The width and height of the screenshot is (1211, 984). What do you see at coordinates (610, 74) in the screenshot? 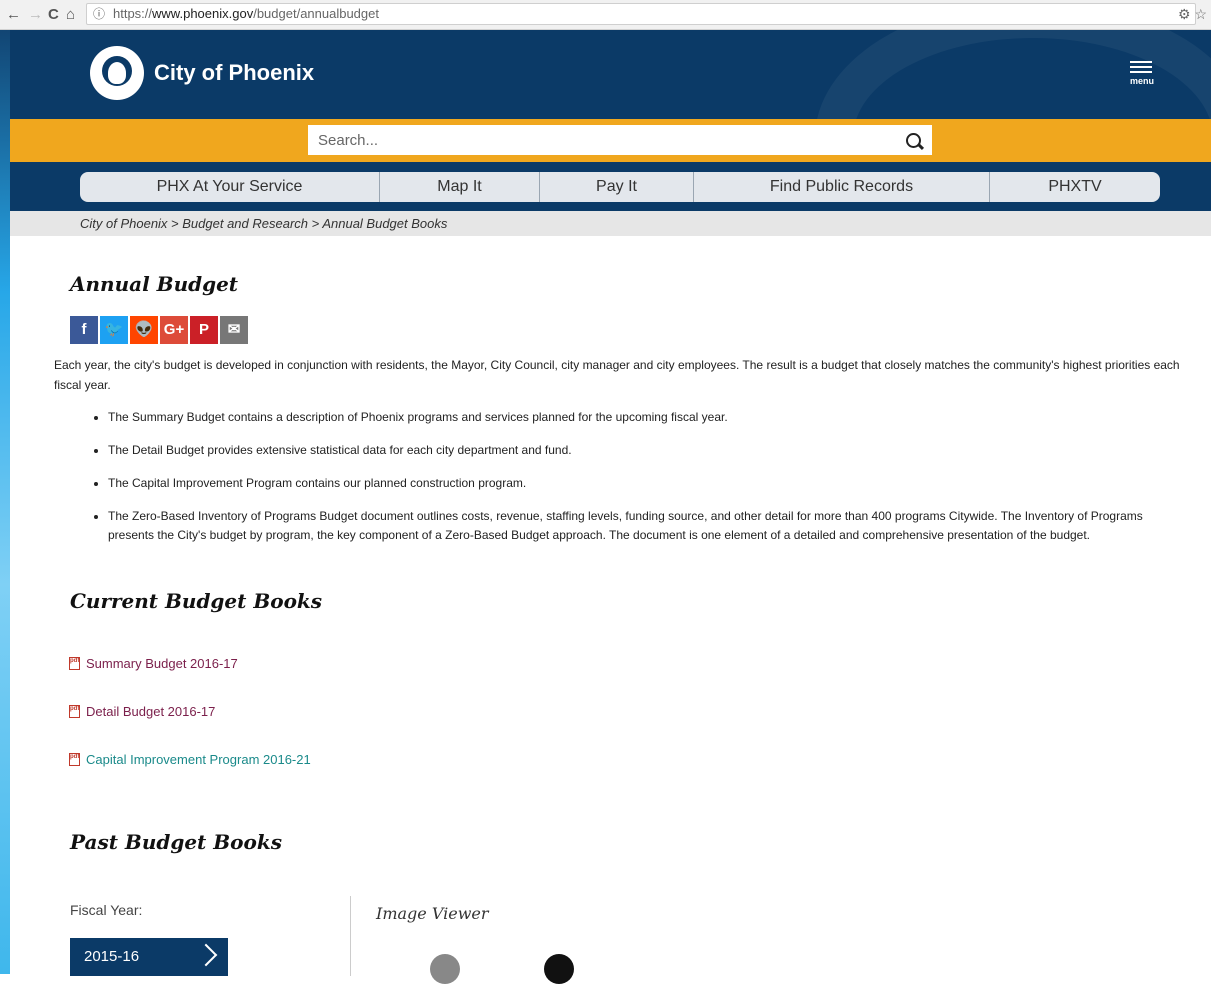
I see `site-header: City of Phoenix menu` at bounding box center [610, 74].